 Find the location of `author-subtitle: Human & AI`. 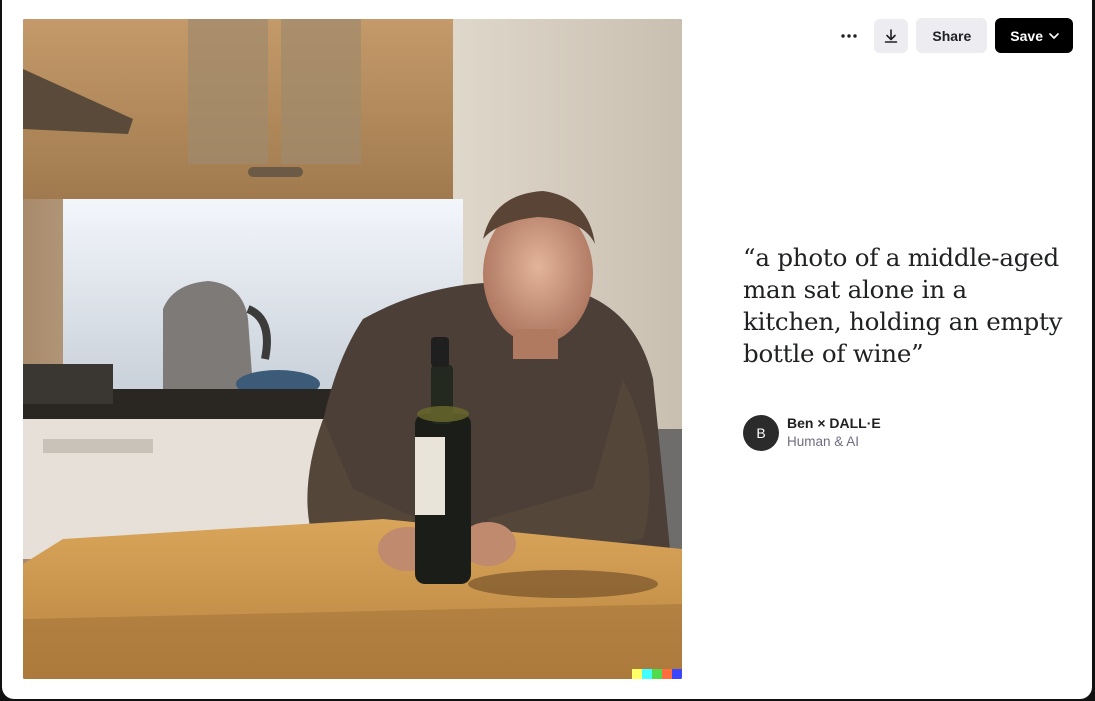

author-subtitle: Human & AI is located at coordinates (823, 441).